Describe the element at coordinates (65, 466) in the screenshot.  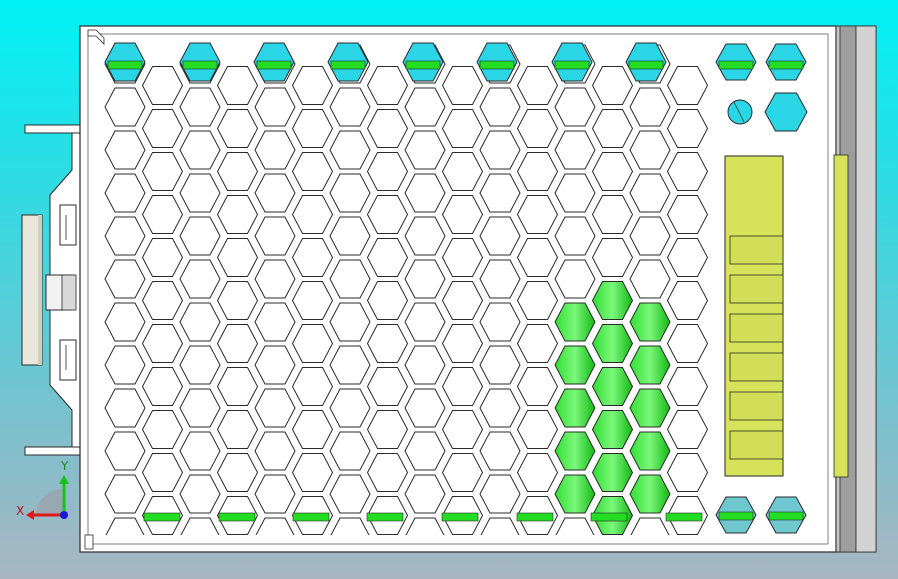
I see `y-axis-label: Y` at that location.